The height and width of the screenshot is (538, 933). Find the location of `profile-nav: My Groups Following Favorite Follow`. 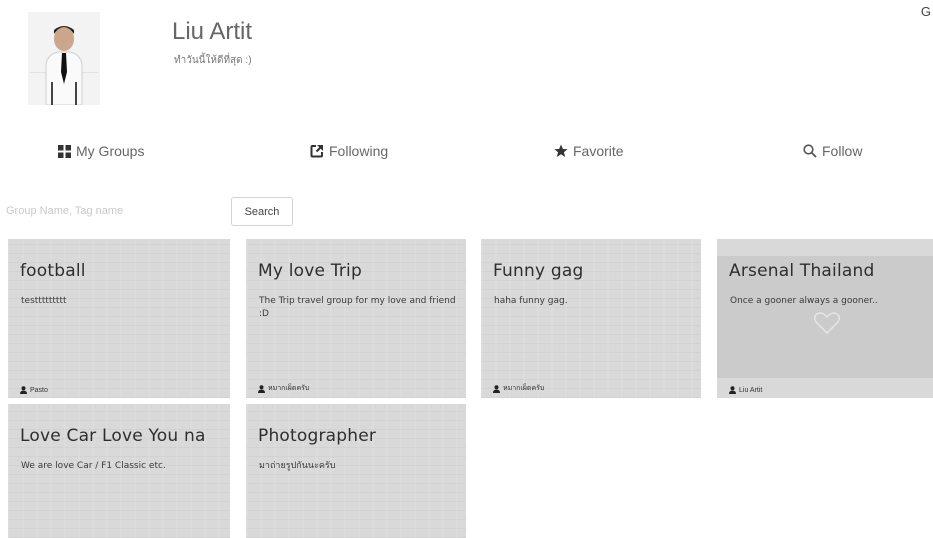

profile-nav: My Groups Following Favorite Follow is located at coordinates (466, 158).